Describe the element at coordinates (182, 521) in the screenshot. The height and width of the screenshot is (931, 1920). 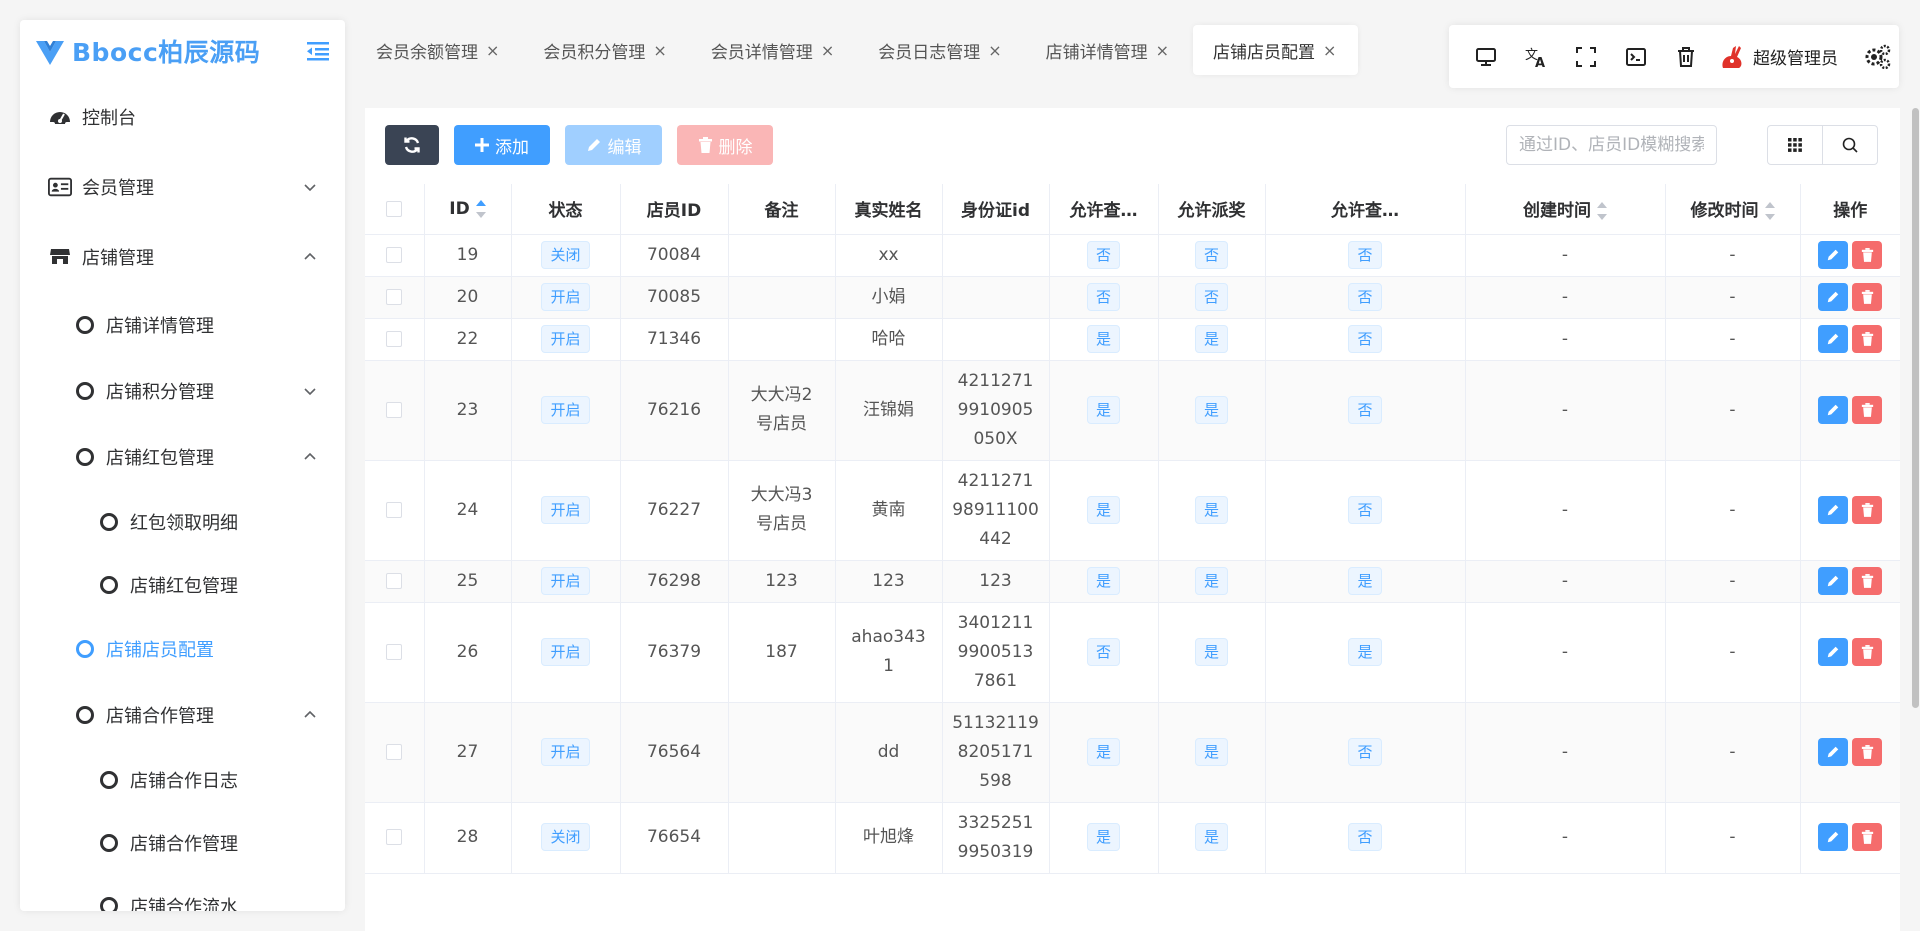
I see `sidebar-item-6: 红包领取明细` at that location.